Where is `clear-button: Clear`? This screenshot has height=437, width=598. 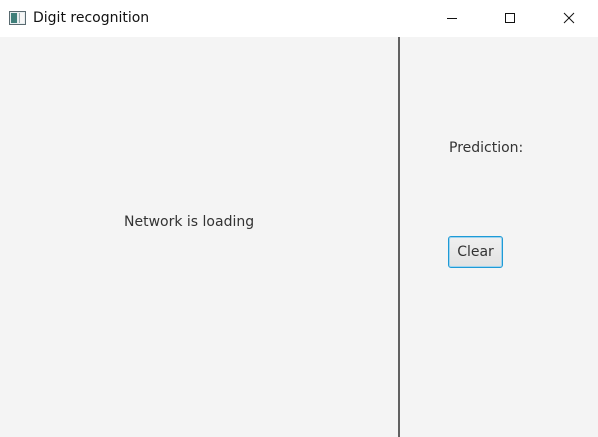 clear-button: Clear is located at coordinates (475, 252).